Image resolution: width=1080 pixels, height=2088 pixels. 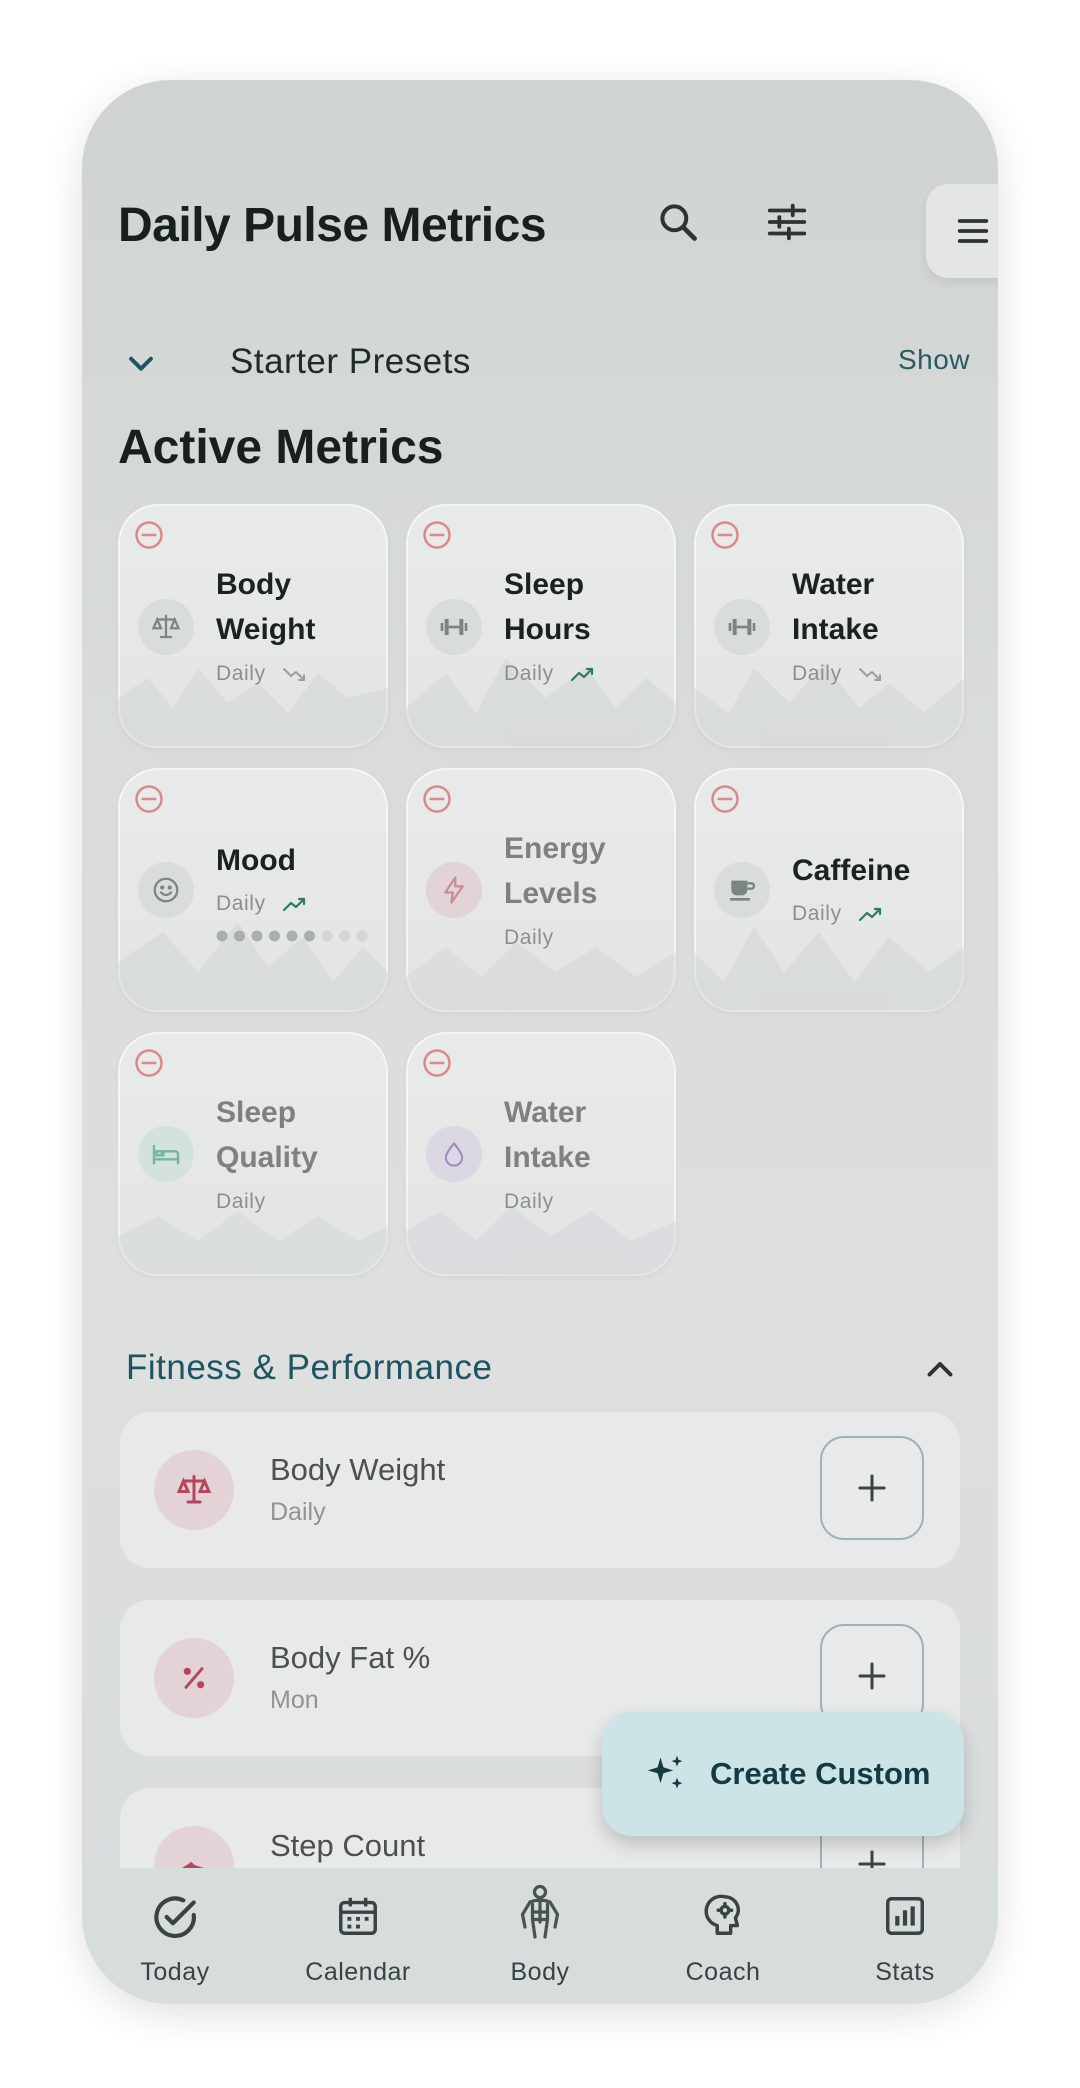 What do you see at coordinates (723, 1936) in the screenshot?
I see `nav-item-coach: Coach` at bounding box center [723, 1936].